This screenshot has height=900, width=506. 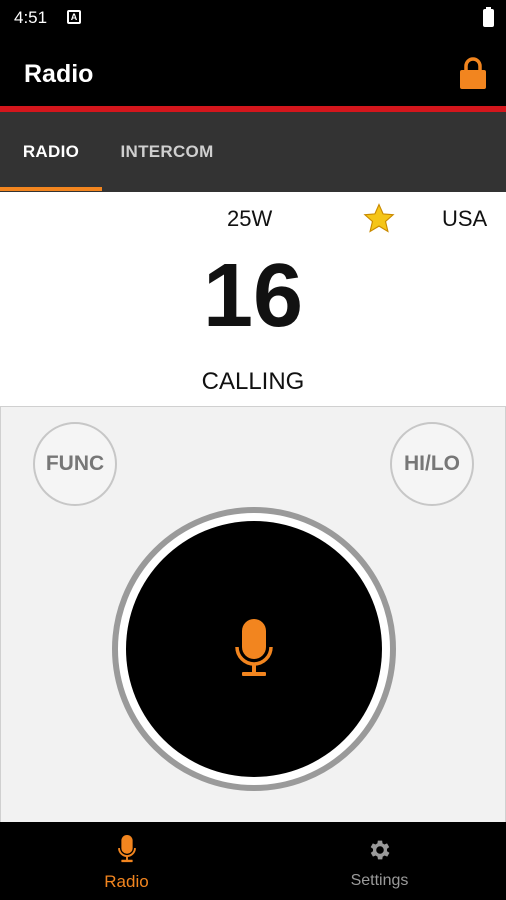 I want to click on app-bar: Radio, so click(x=253, y=71).